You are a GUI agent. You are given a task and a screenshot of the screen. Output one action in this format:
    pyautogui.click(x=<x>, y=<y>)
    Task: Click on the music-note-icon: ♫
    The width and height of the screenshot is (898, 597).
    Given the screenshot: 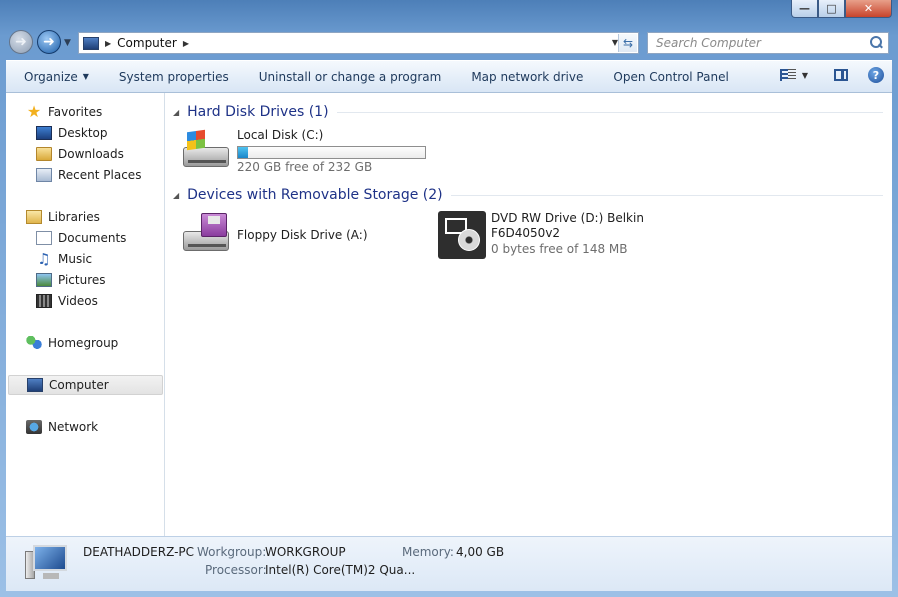 What is the action you would take?
    pyautogui.click(x=44, y=259)
    